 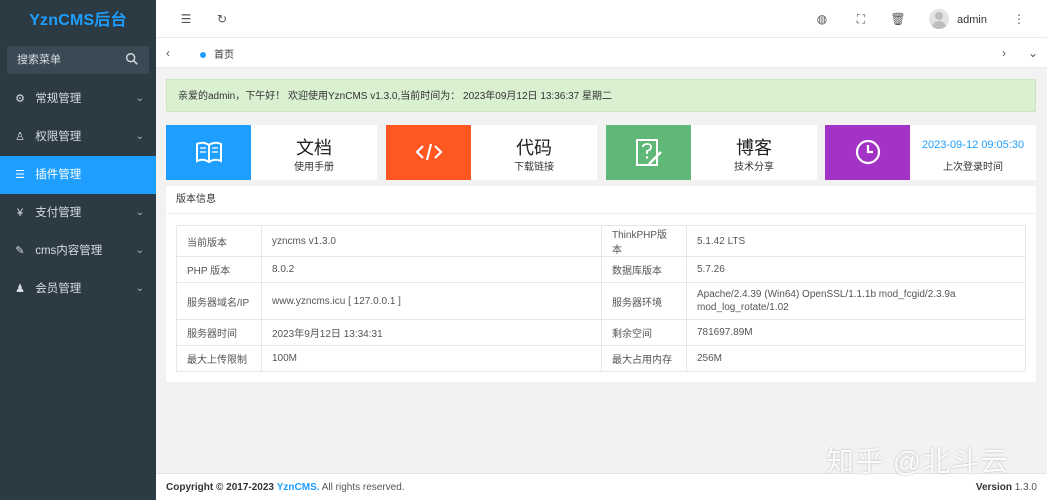 I want to click on table-row: 当前版本 yzncms v1.3.0 ThinkPHP版本 5.1.42 LTS, so click(x=601, y=241).